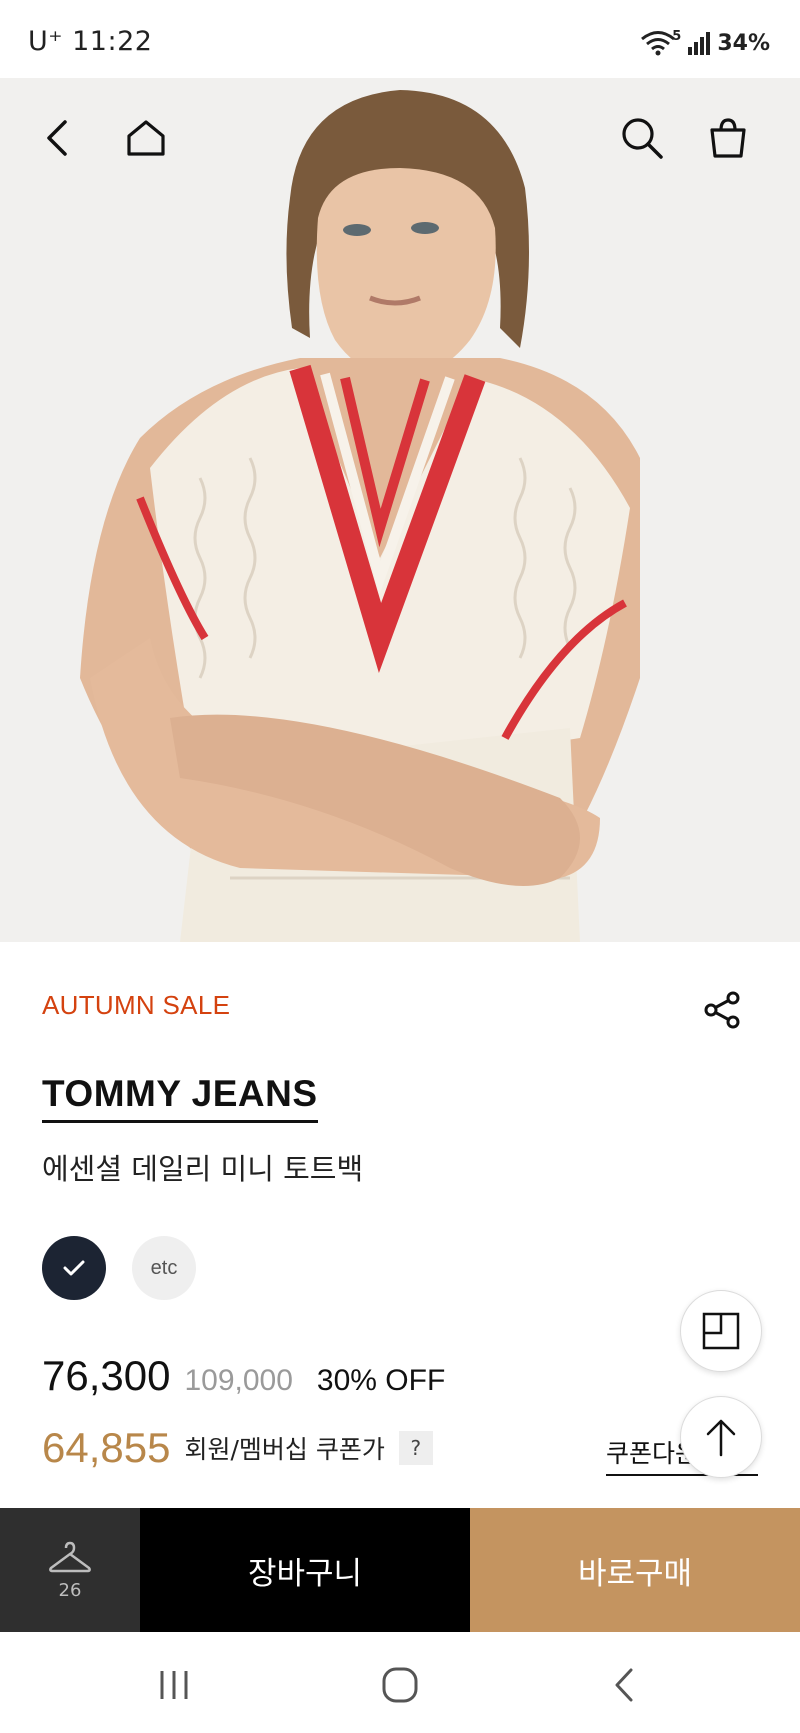 The width and height of the screenshot is (800, 1733). I want to click on carrier-label: U⁺, so click(46, 41).